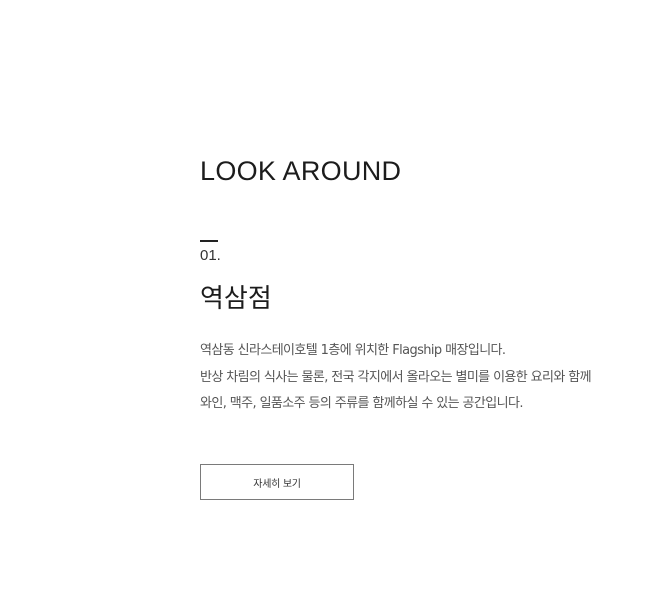 This screenshot has width=645, height=609. What do you see at coordinates (277, 482) in the screenshot?
I see `view-details-button: 자세히 보기` at bounding box center [277, 482].